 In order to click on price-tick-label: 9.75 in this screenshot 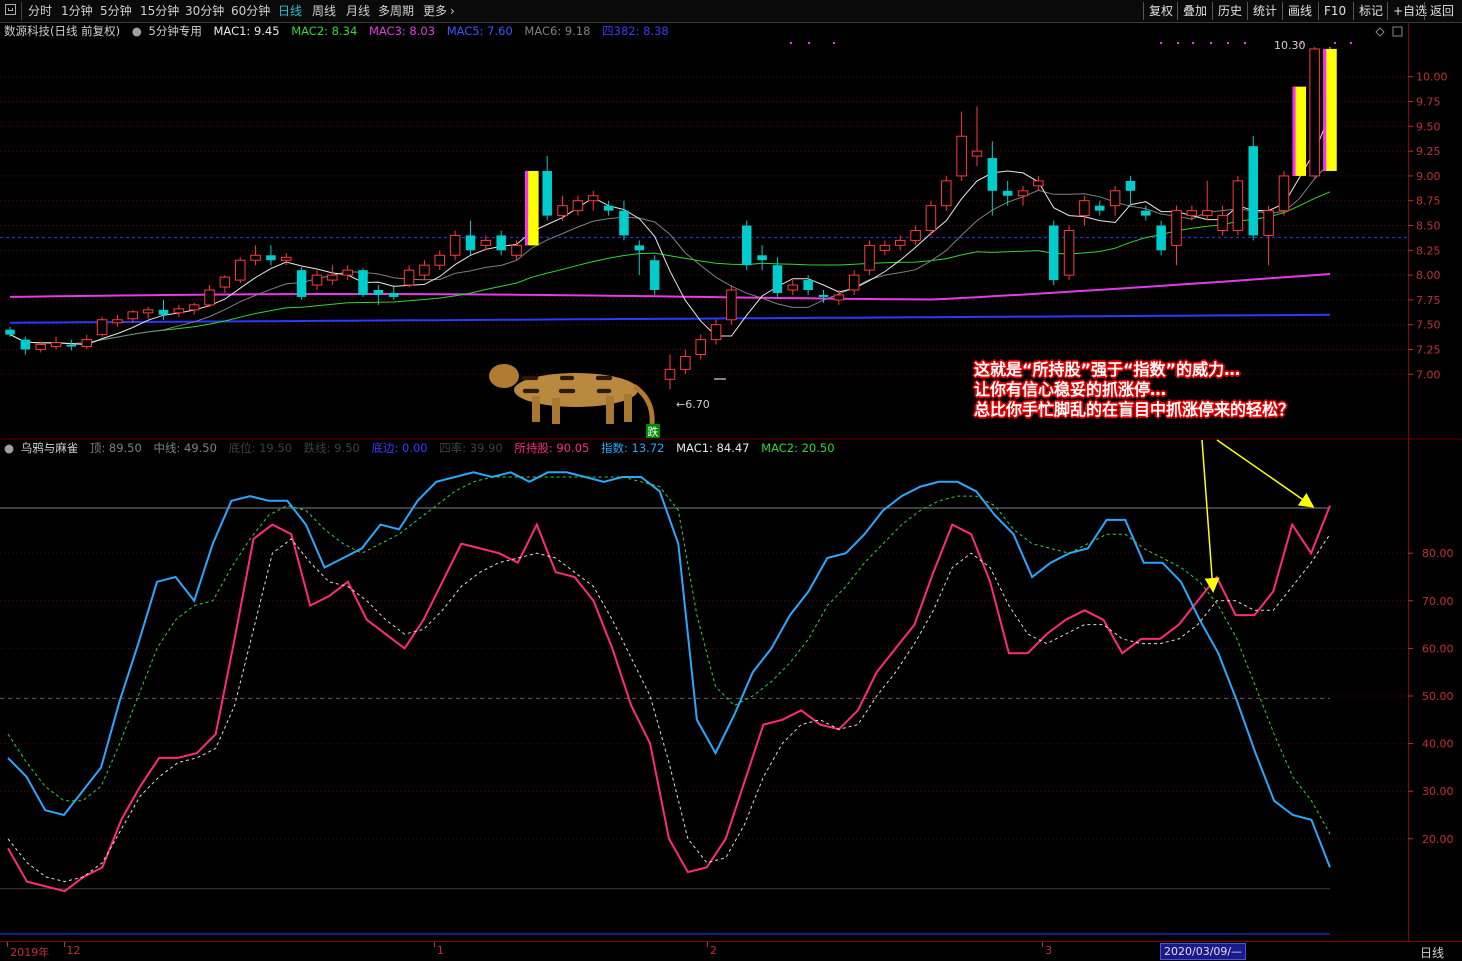, I will do `click(1428, 102)`.